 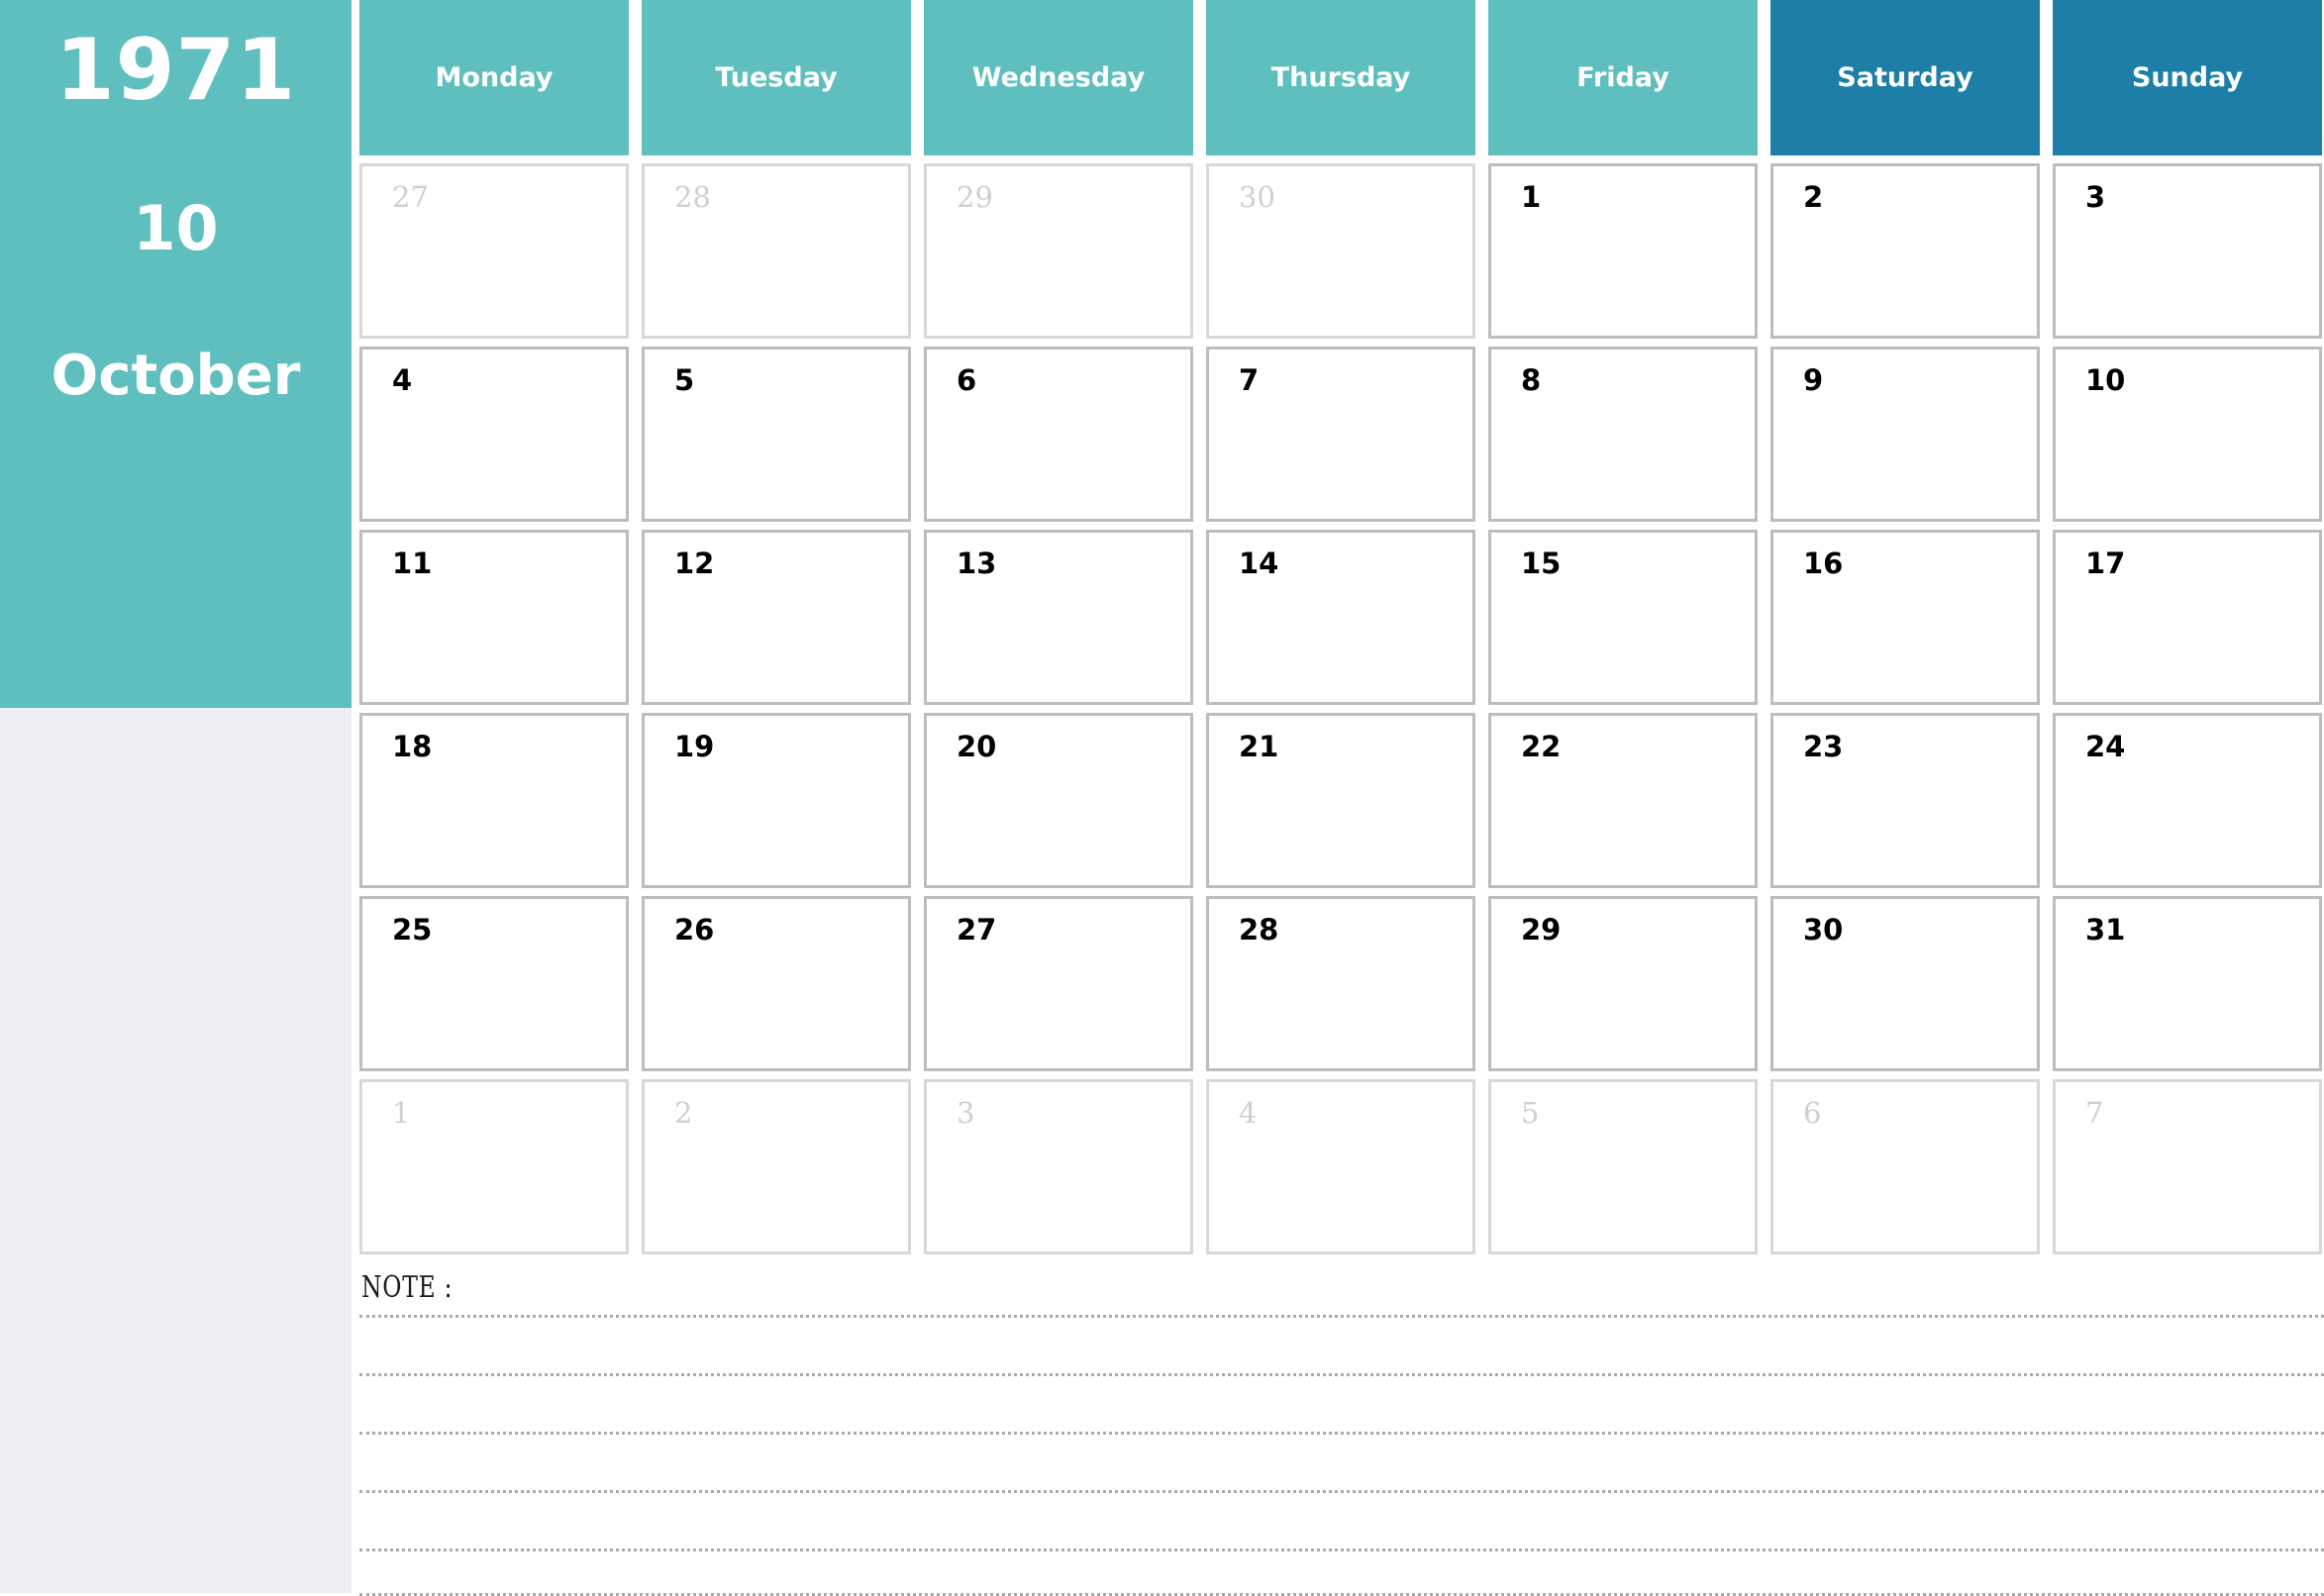 I want to click on calendar-day-cell: 16, so click(x=1905, y=617).